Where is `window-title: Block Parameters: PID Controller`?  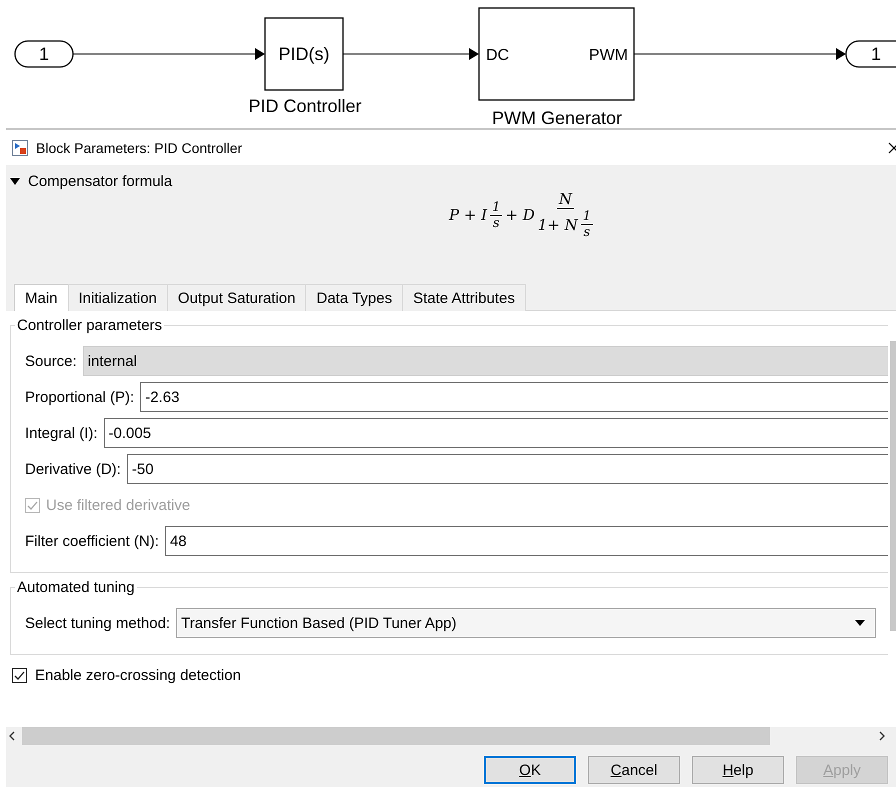 window-title: Block Parameters: PID Controller is located at coordinates (139, 148).